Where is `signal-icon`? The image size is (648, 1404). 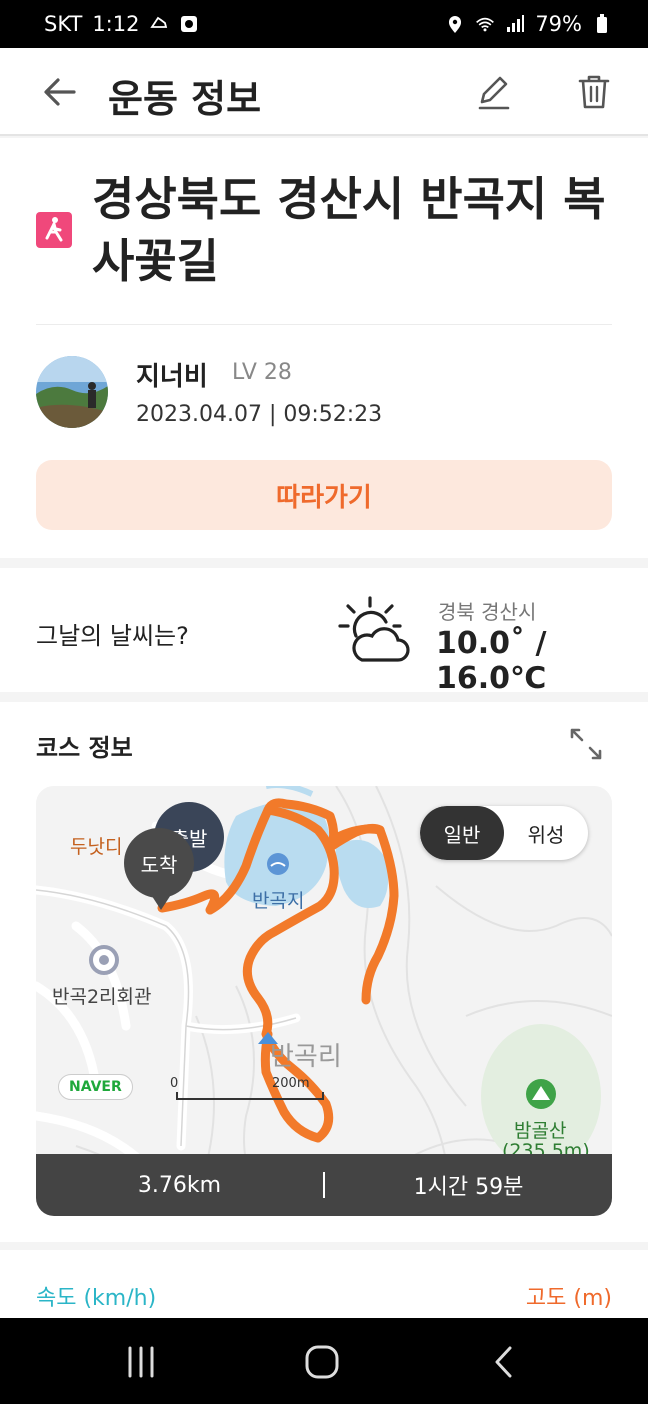 signal-icon is located at coordinates (515, 24).